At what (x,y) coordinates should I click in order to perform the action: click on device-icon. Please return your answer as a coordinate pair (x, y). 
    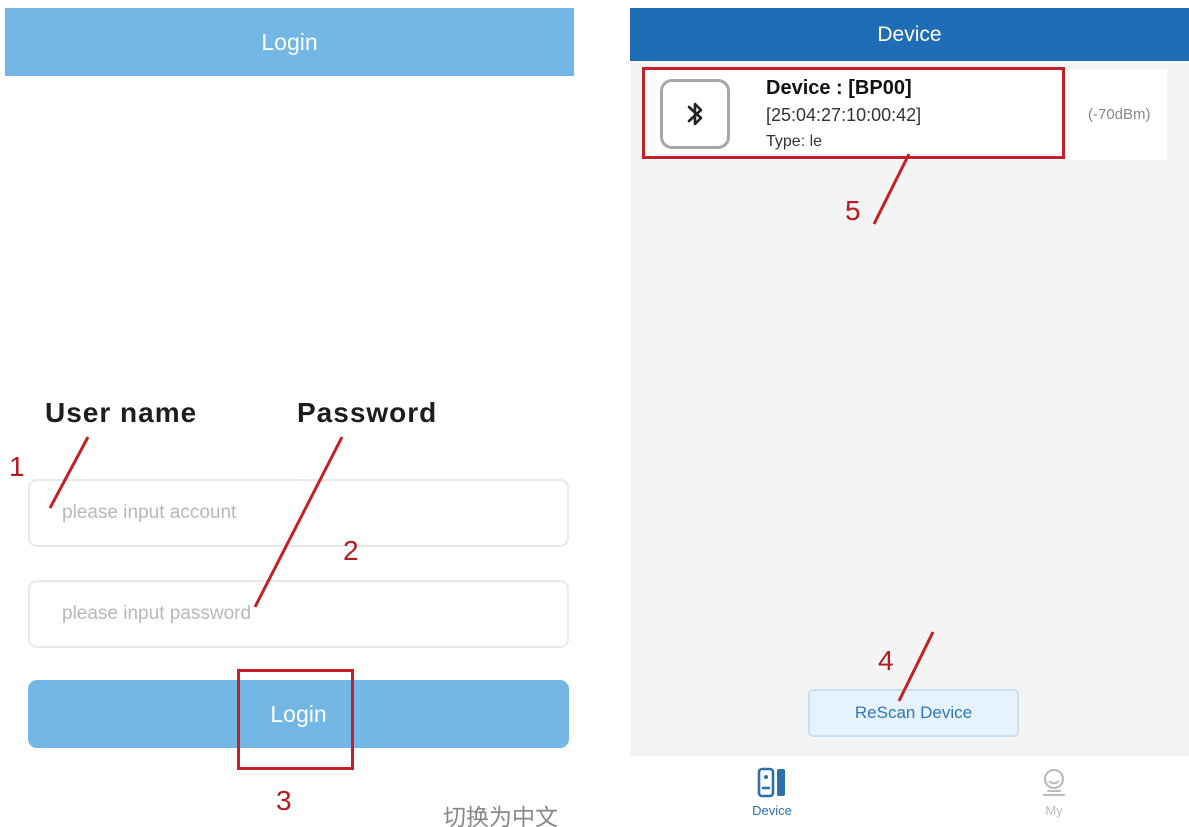
    Looking at the image, I should click on (771, 782).